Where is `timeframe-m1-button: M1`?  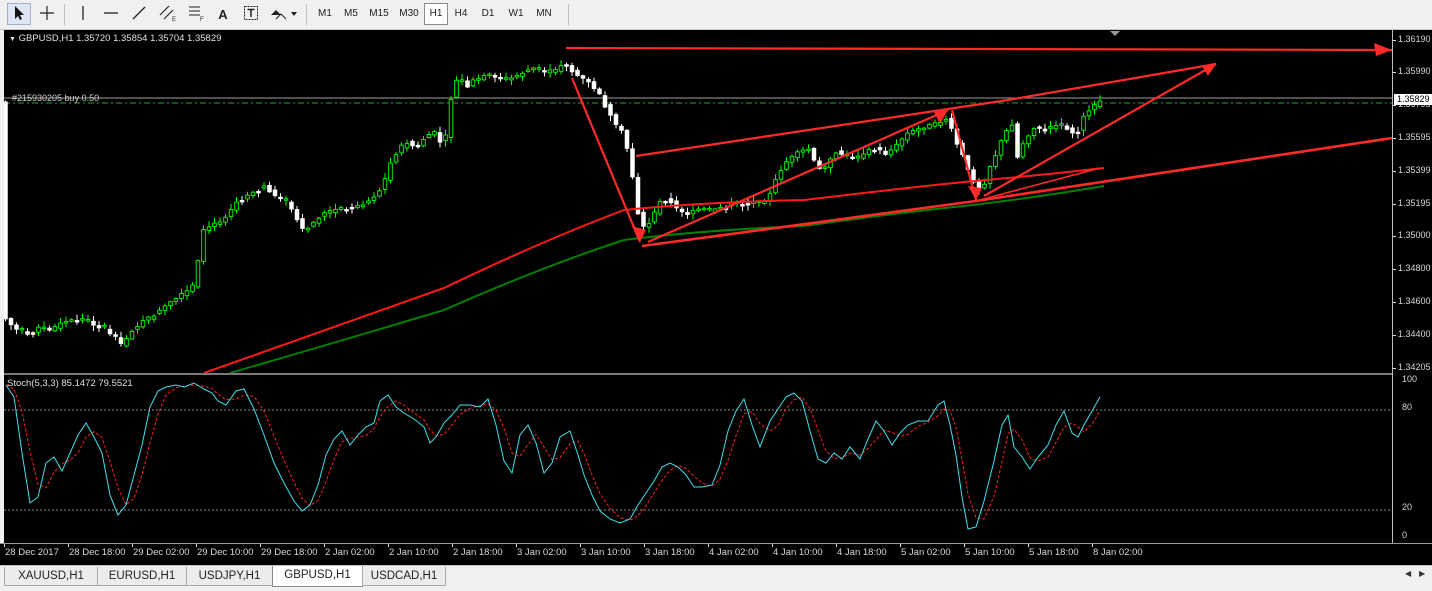
timeframe-m1-button: M1 is located at coordinates (325, 14).